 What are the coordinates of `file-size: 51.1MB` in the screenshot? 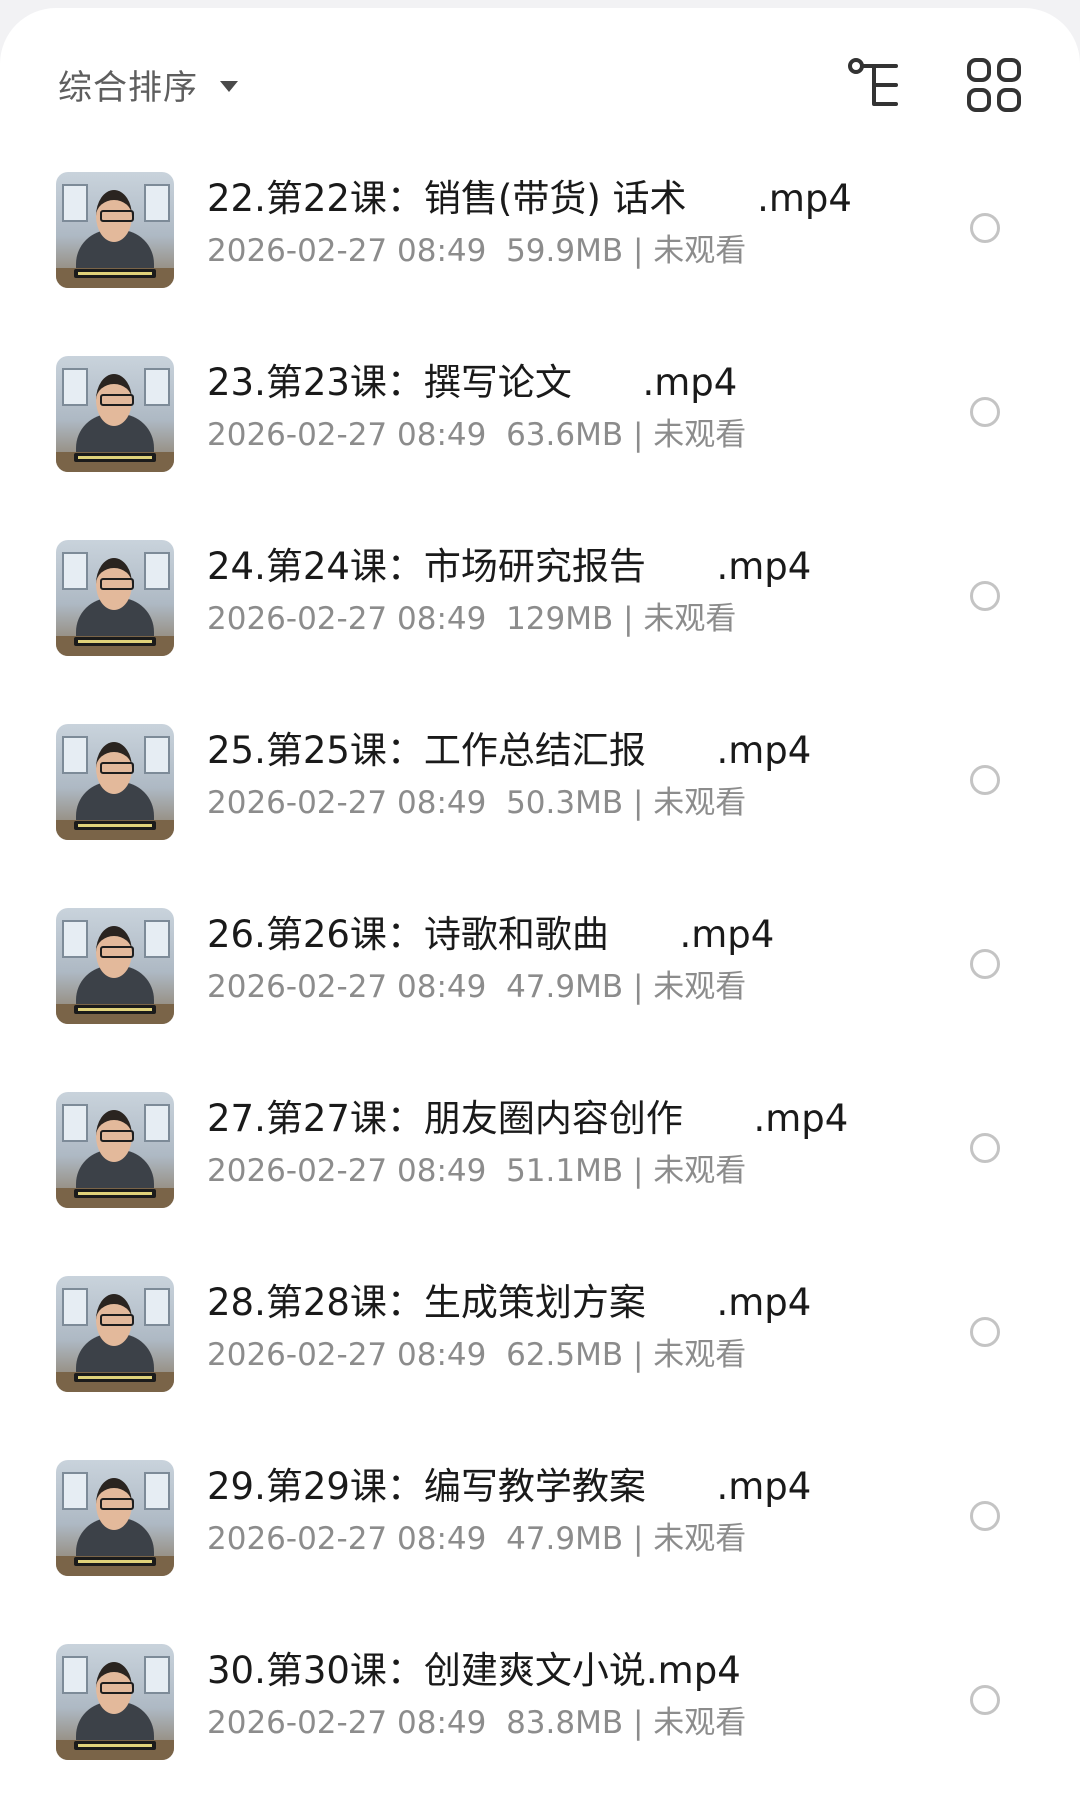 It's located at (565, 1171).